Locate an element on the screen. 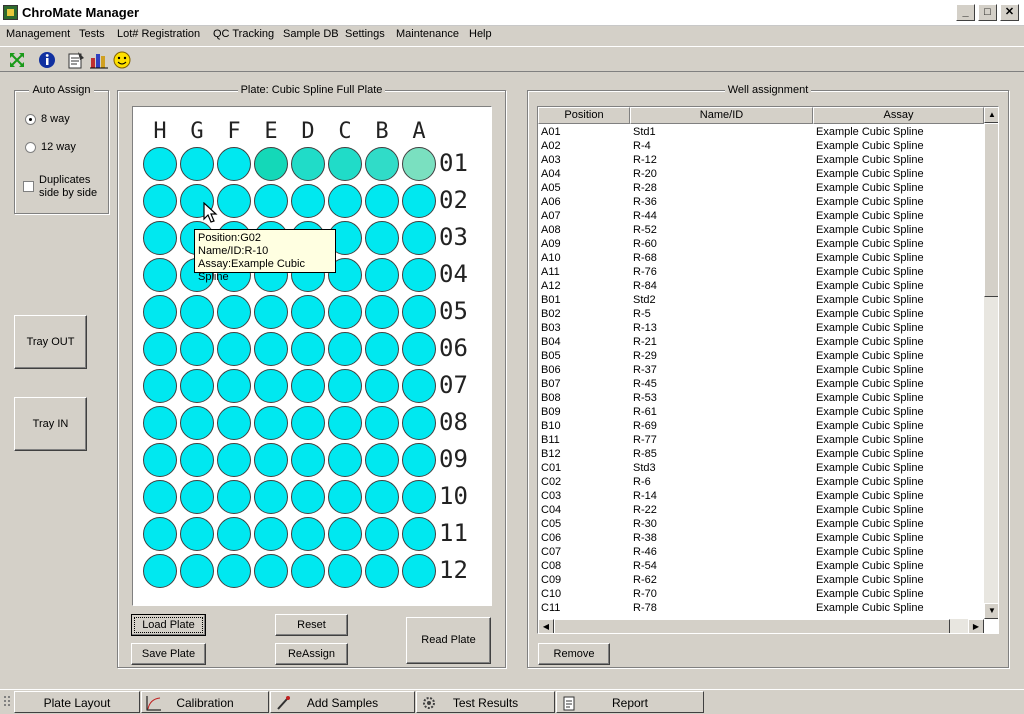 The image size is (1024, 714). table-row: A05 R-28 Example Cubic Spline is located at coordinates (761, 188).